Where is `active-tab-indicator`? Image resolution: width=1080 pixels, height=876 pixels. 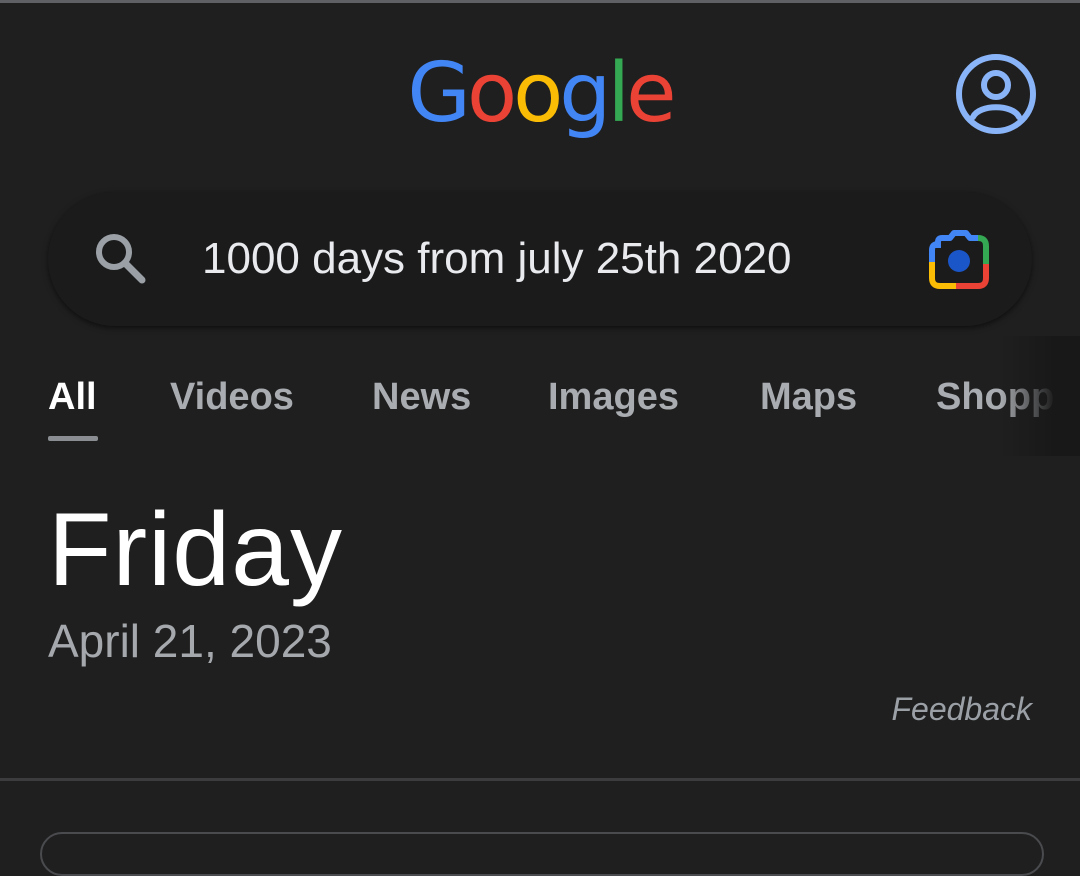
active-tab-indicator is located at coordinates (73, 438).